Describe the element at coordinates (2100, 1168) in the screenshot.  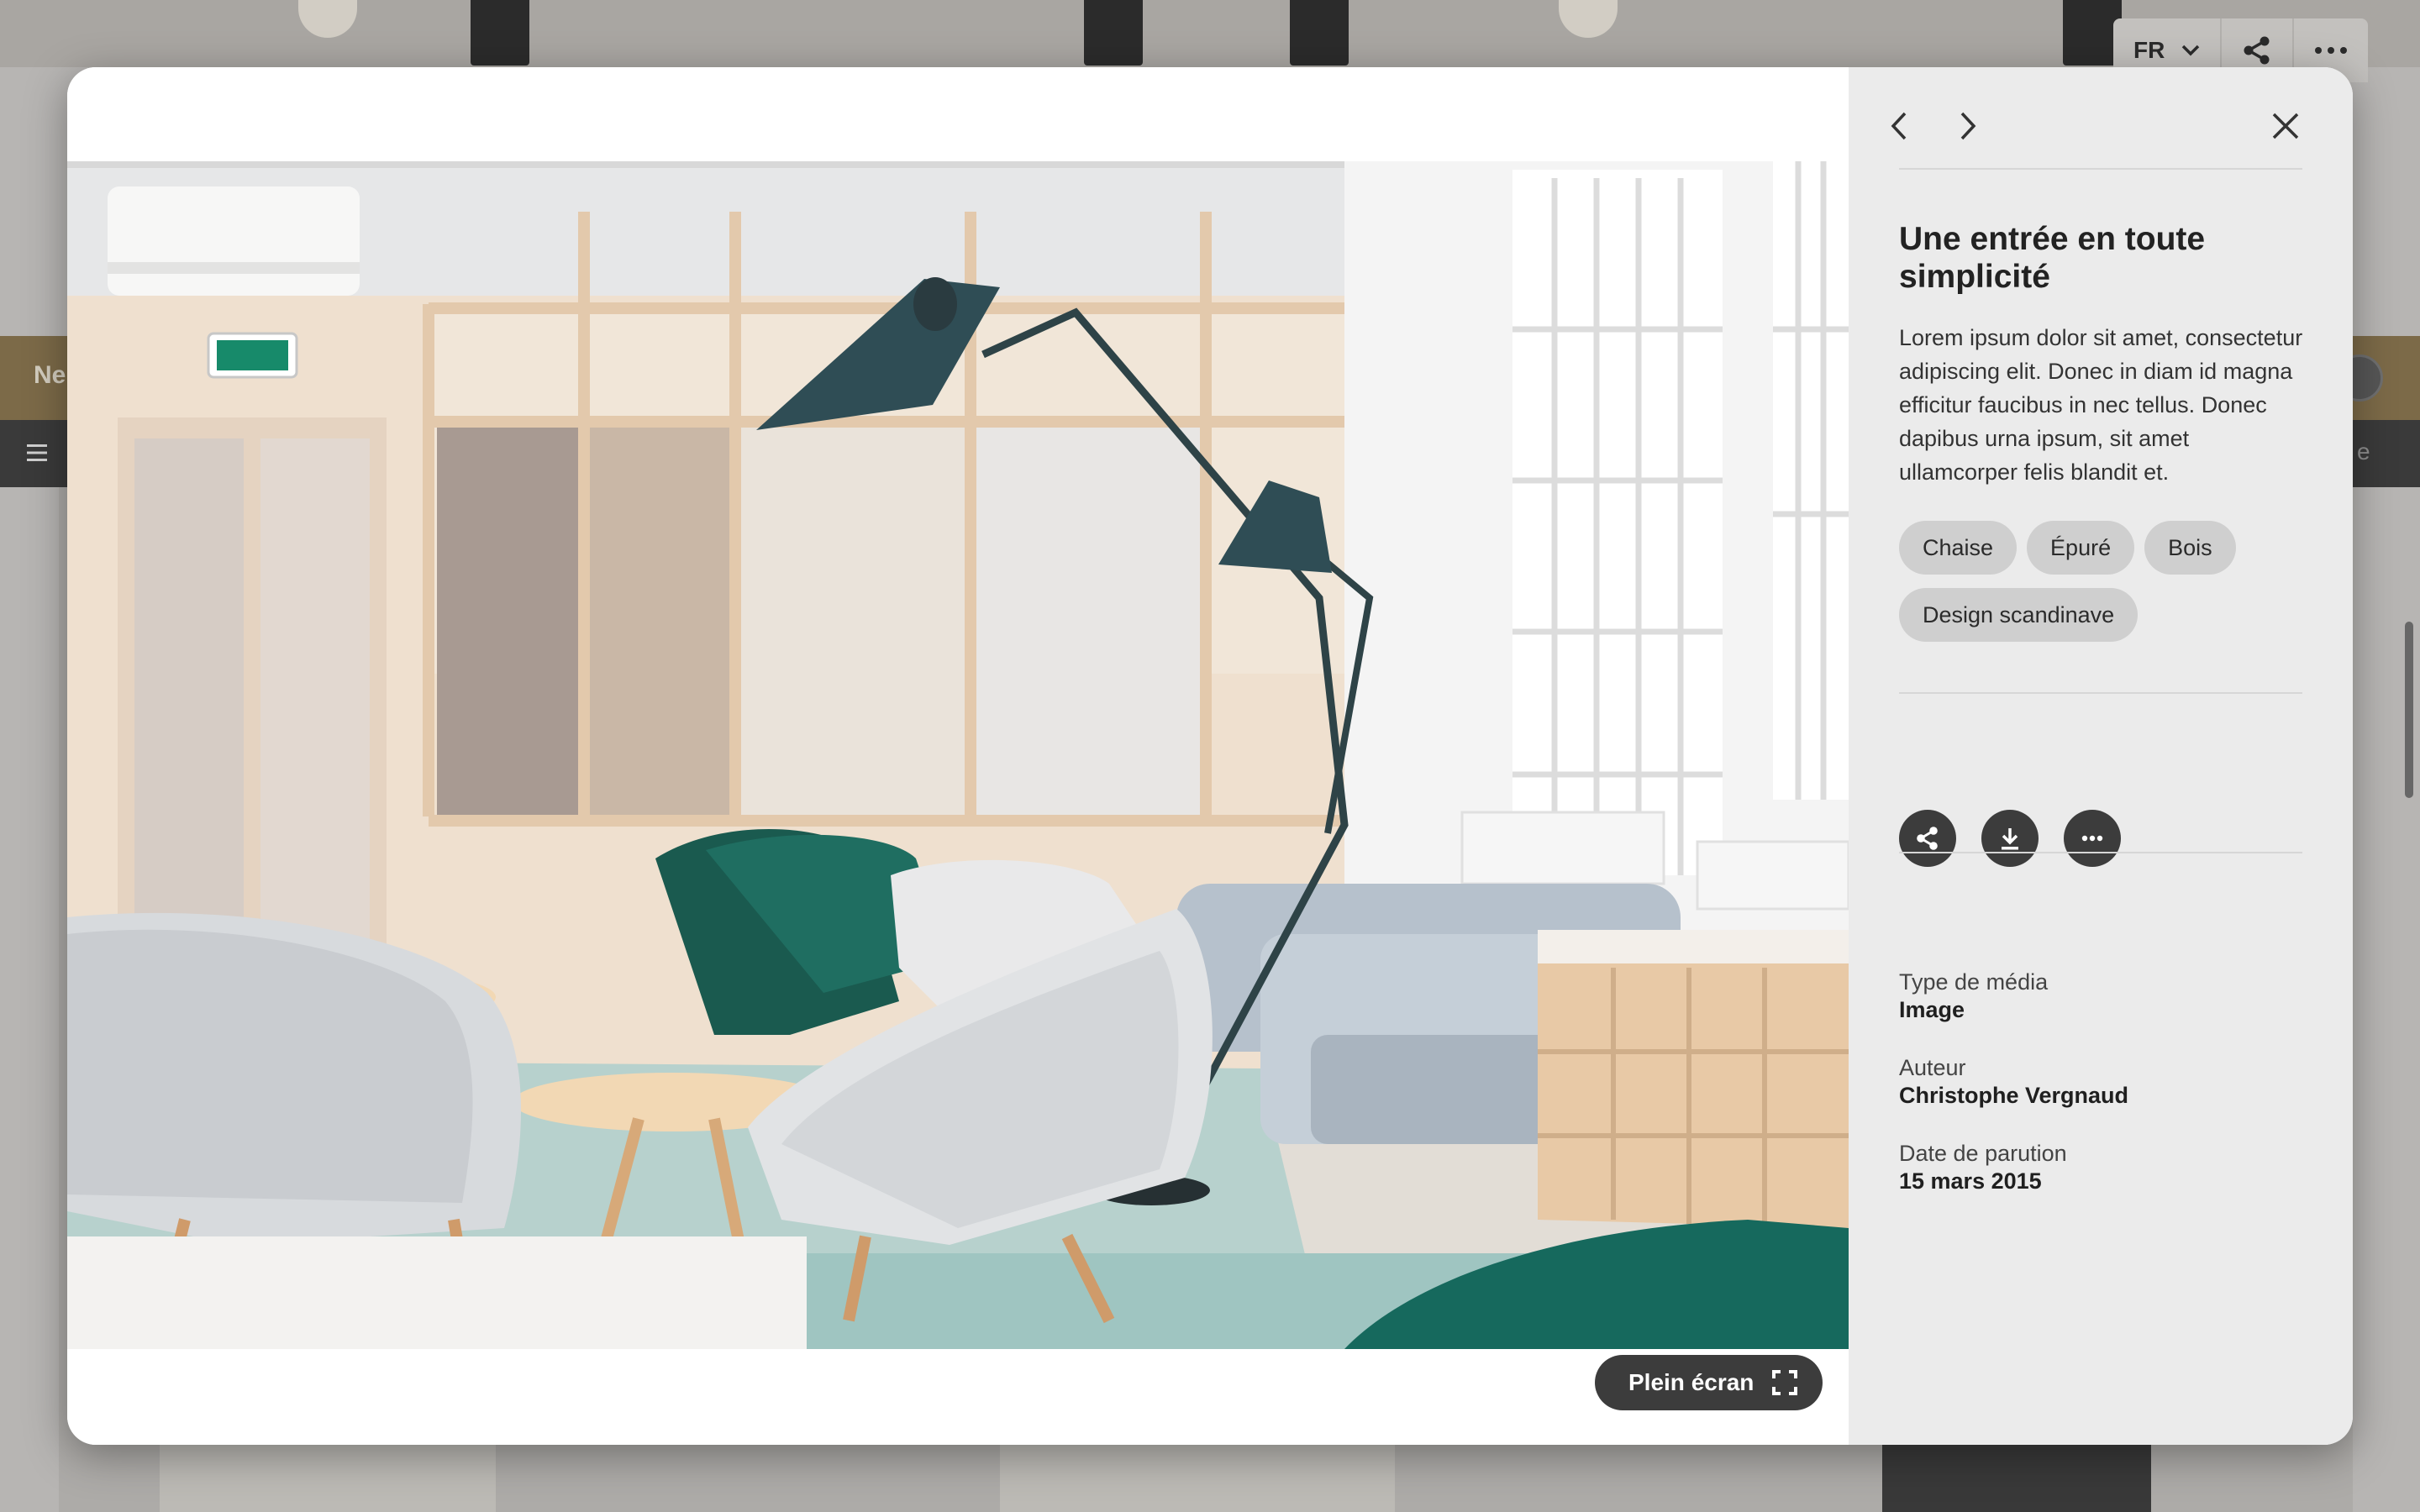
I see `metadata-publication-date: Date de parution 15 mars 2015` at that location.